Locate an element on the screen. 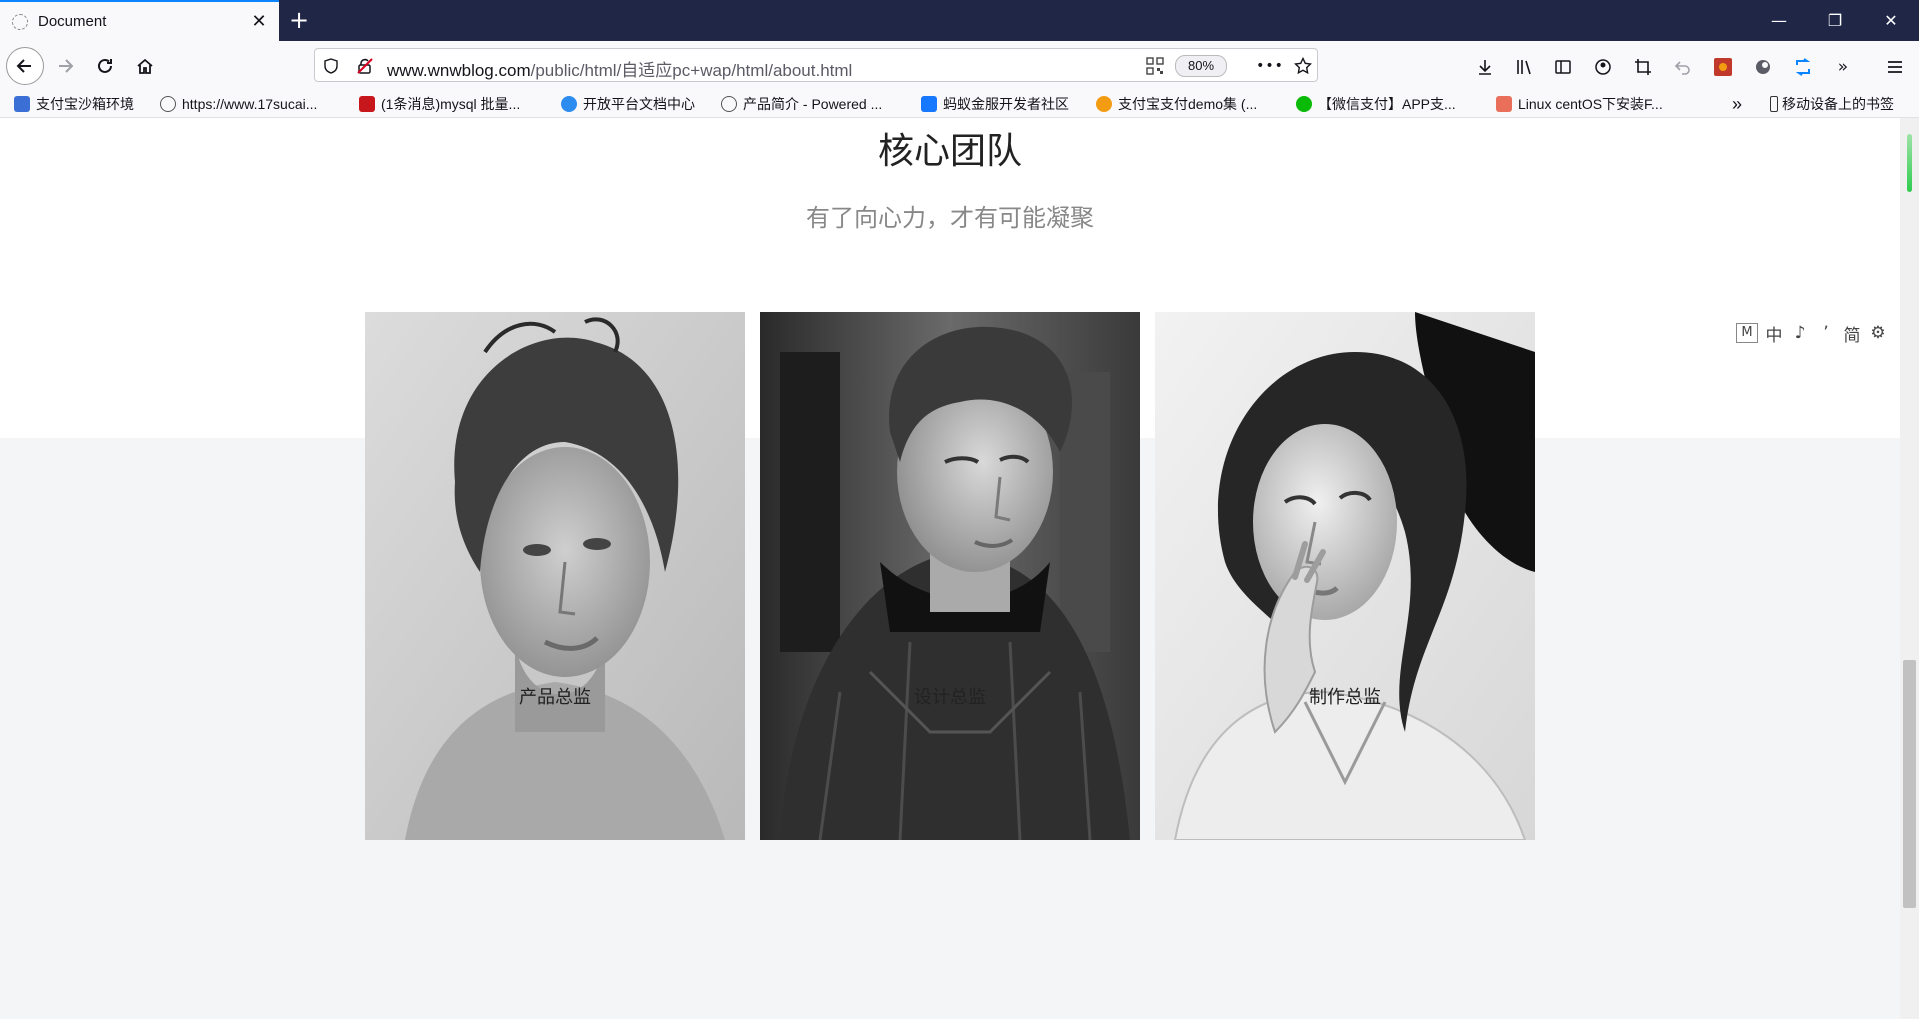  minimize-button: — is located at coordinates (1779, 20).